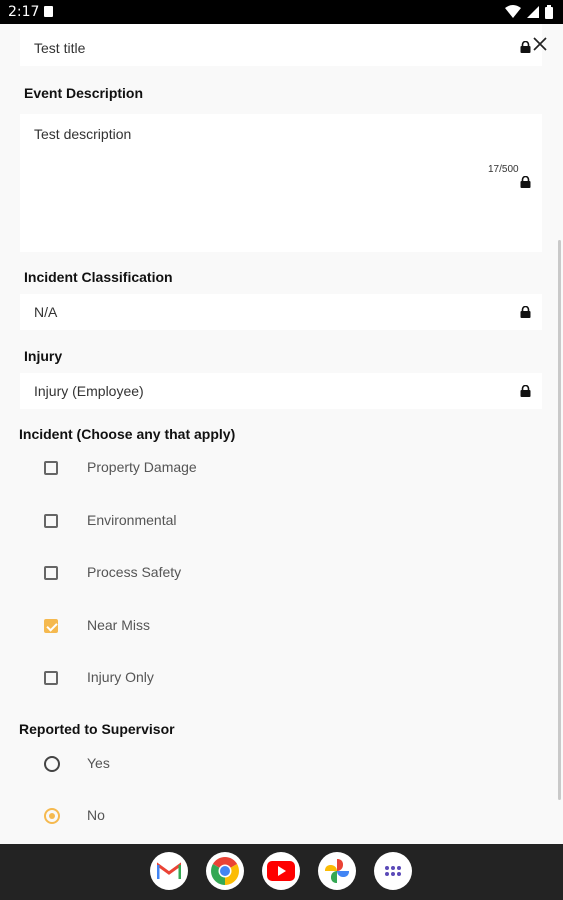 The image size is (563, 900). What do you see at coordinates (281, 45) in the screenshot?
I see `title-field: Test title` at bounding box center [281, 45].